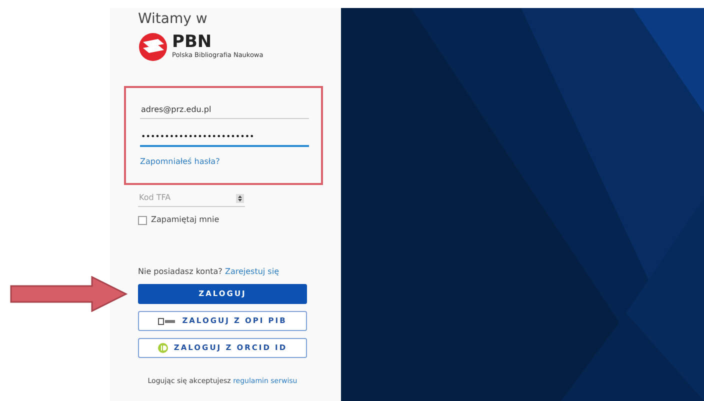 This screenshot has width=704, height=401. Describe the element at coordinates (173, 19) in the screenshot. I see `greeting-text: Witamy w` at that location.